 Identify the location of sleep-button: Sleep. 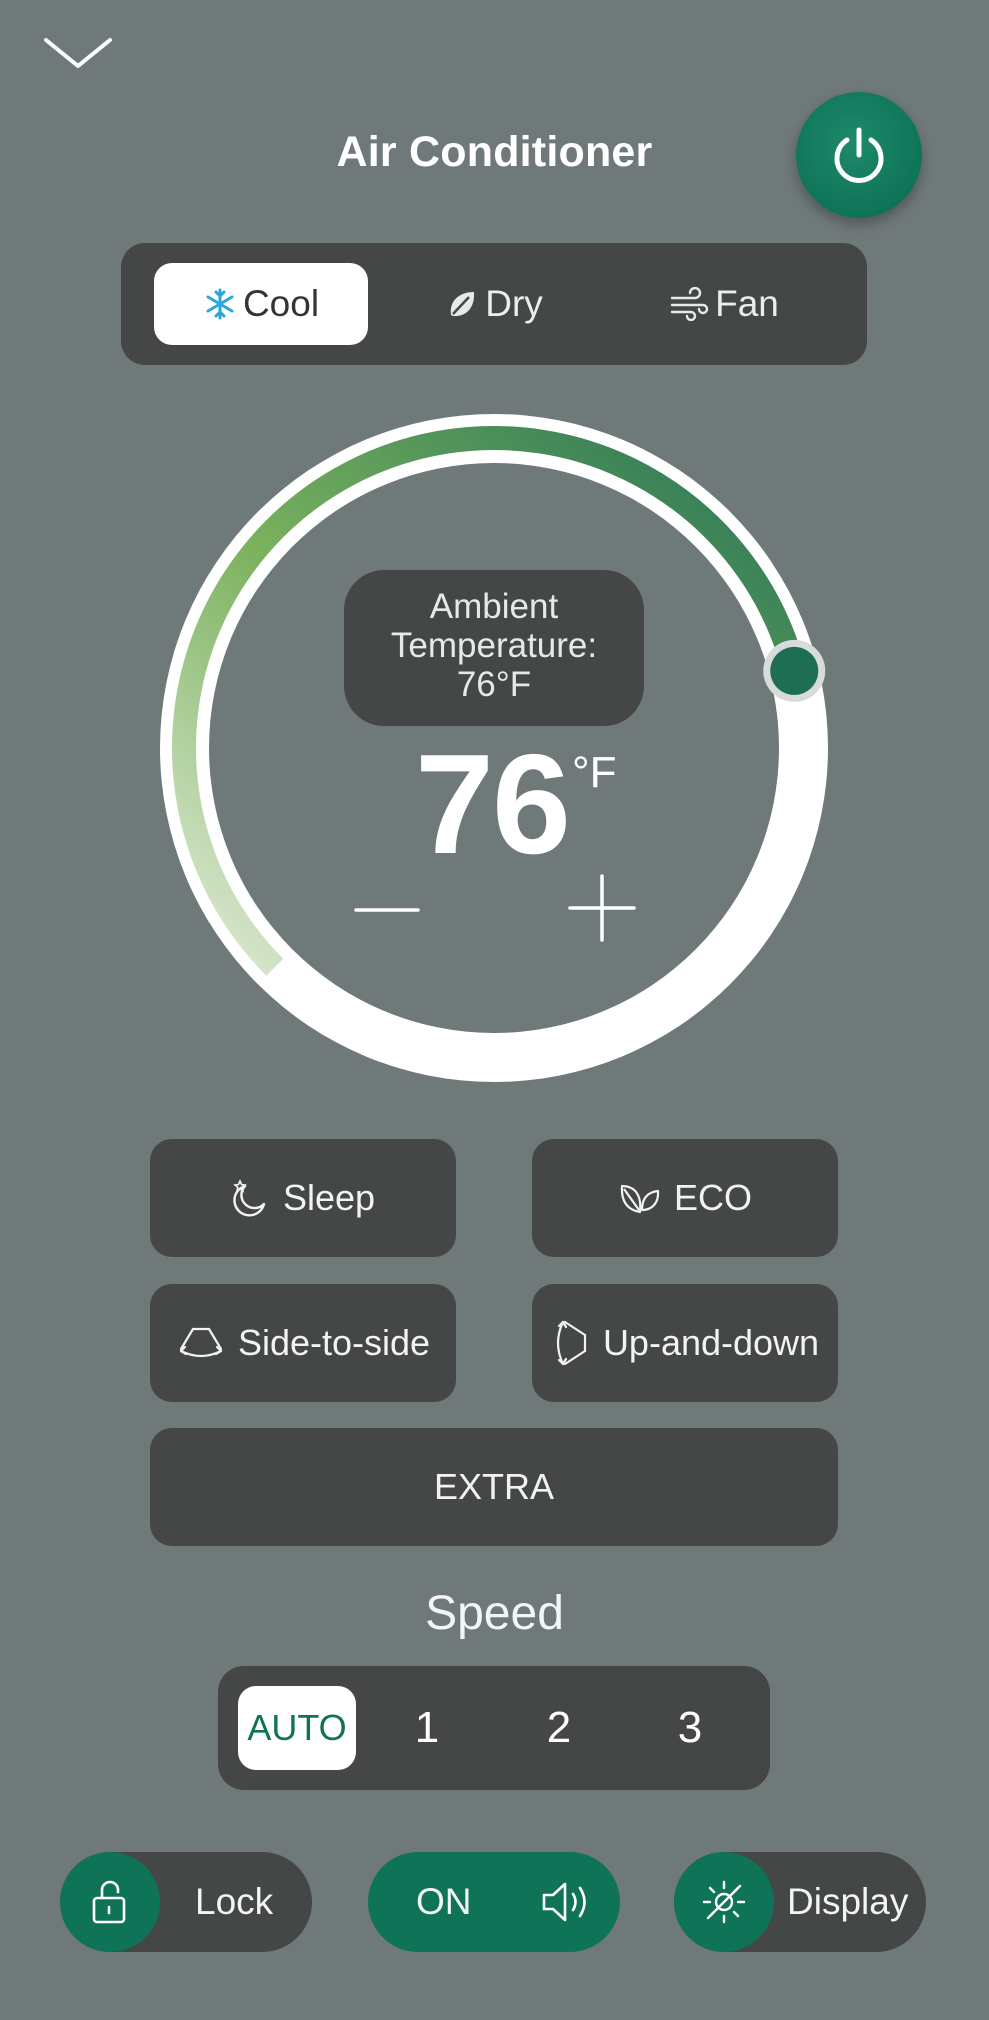
(303, 1198).